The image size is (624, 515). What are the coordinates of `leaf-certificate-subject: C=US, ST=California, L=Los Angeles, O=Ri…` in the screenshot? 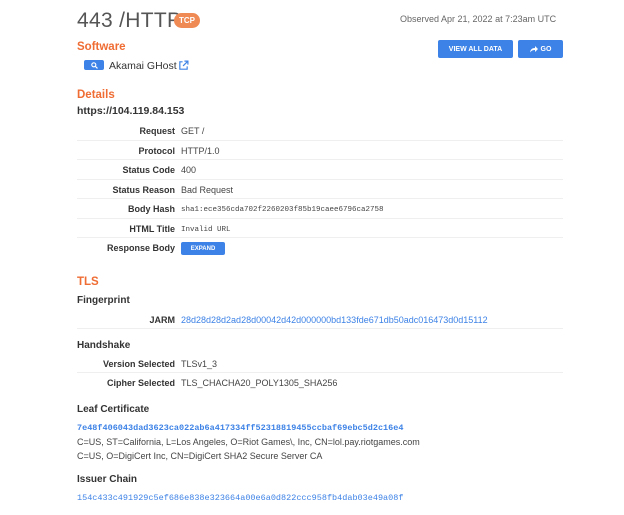 It's located at (248, 442).